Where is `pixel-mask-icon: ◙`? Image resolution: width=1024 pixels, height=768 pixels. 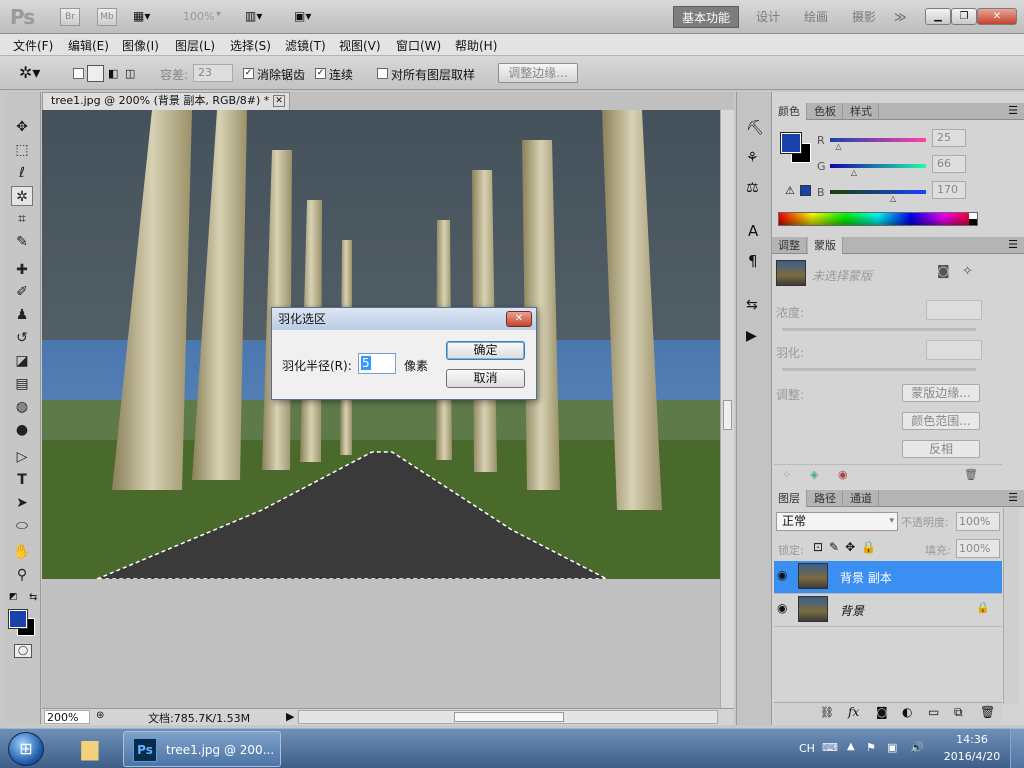 pixel-mask-icon: ◙ is located at coordinates (943, 271).